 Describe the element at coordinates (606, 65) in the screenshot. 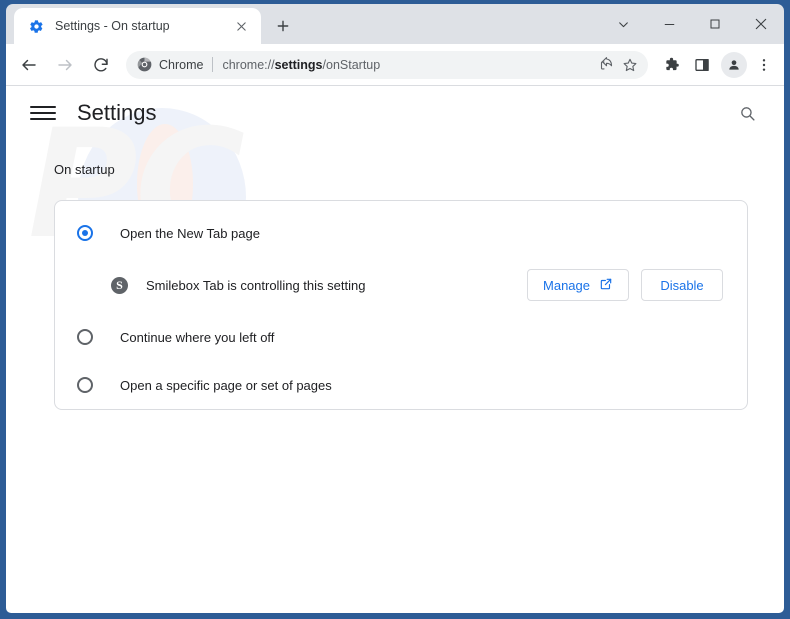

I see `share-icon` at that location.